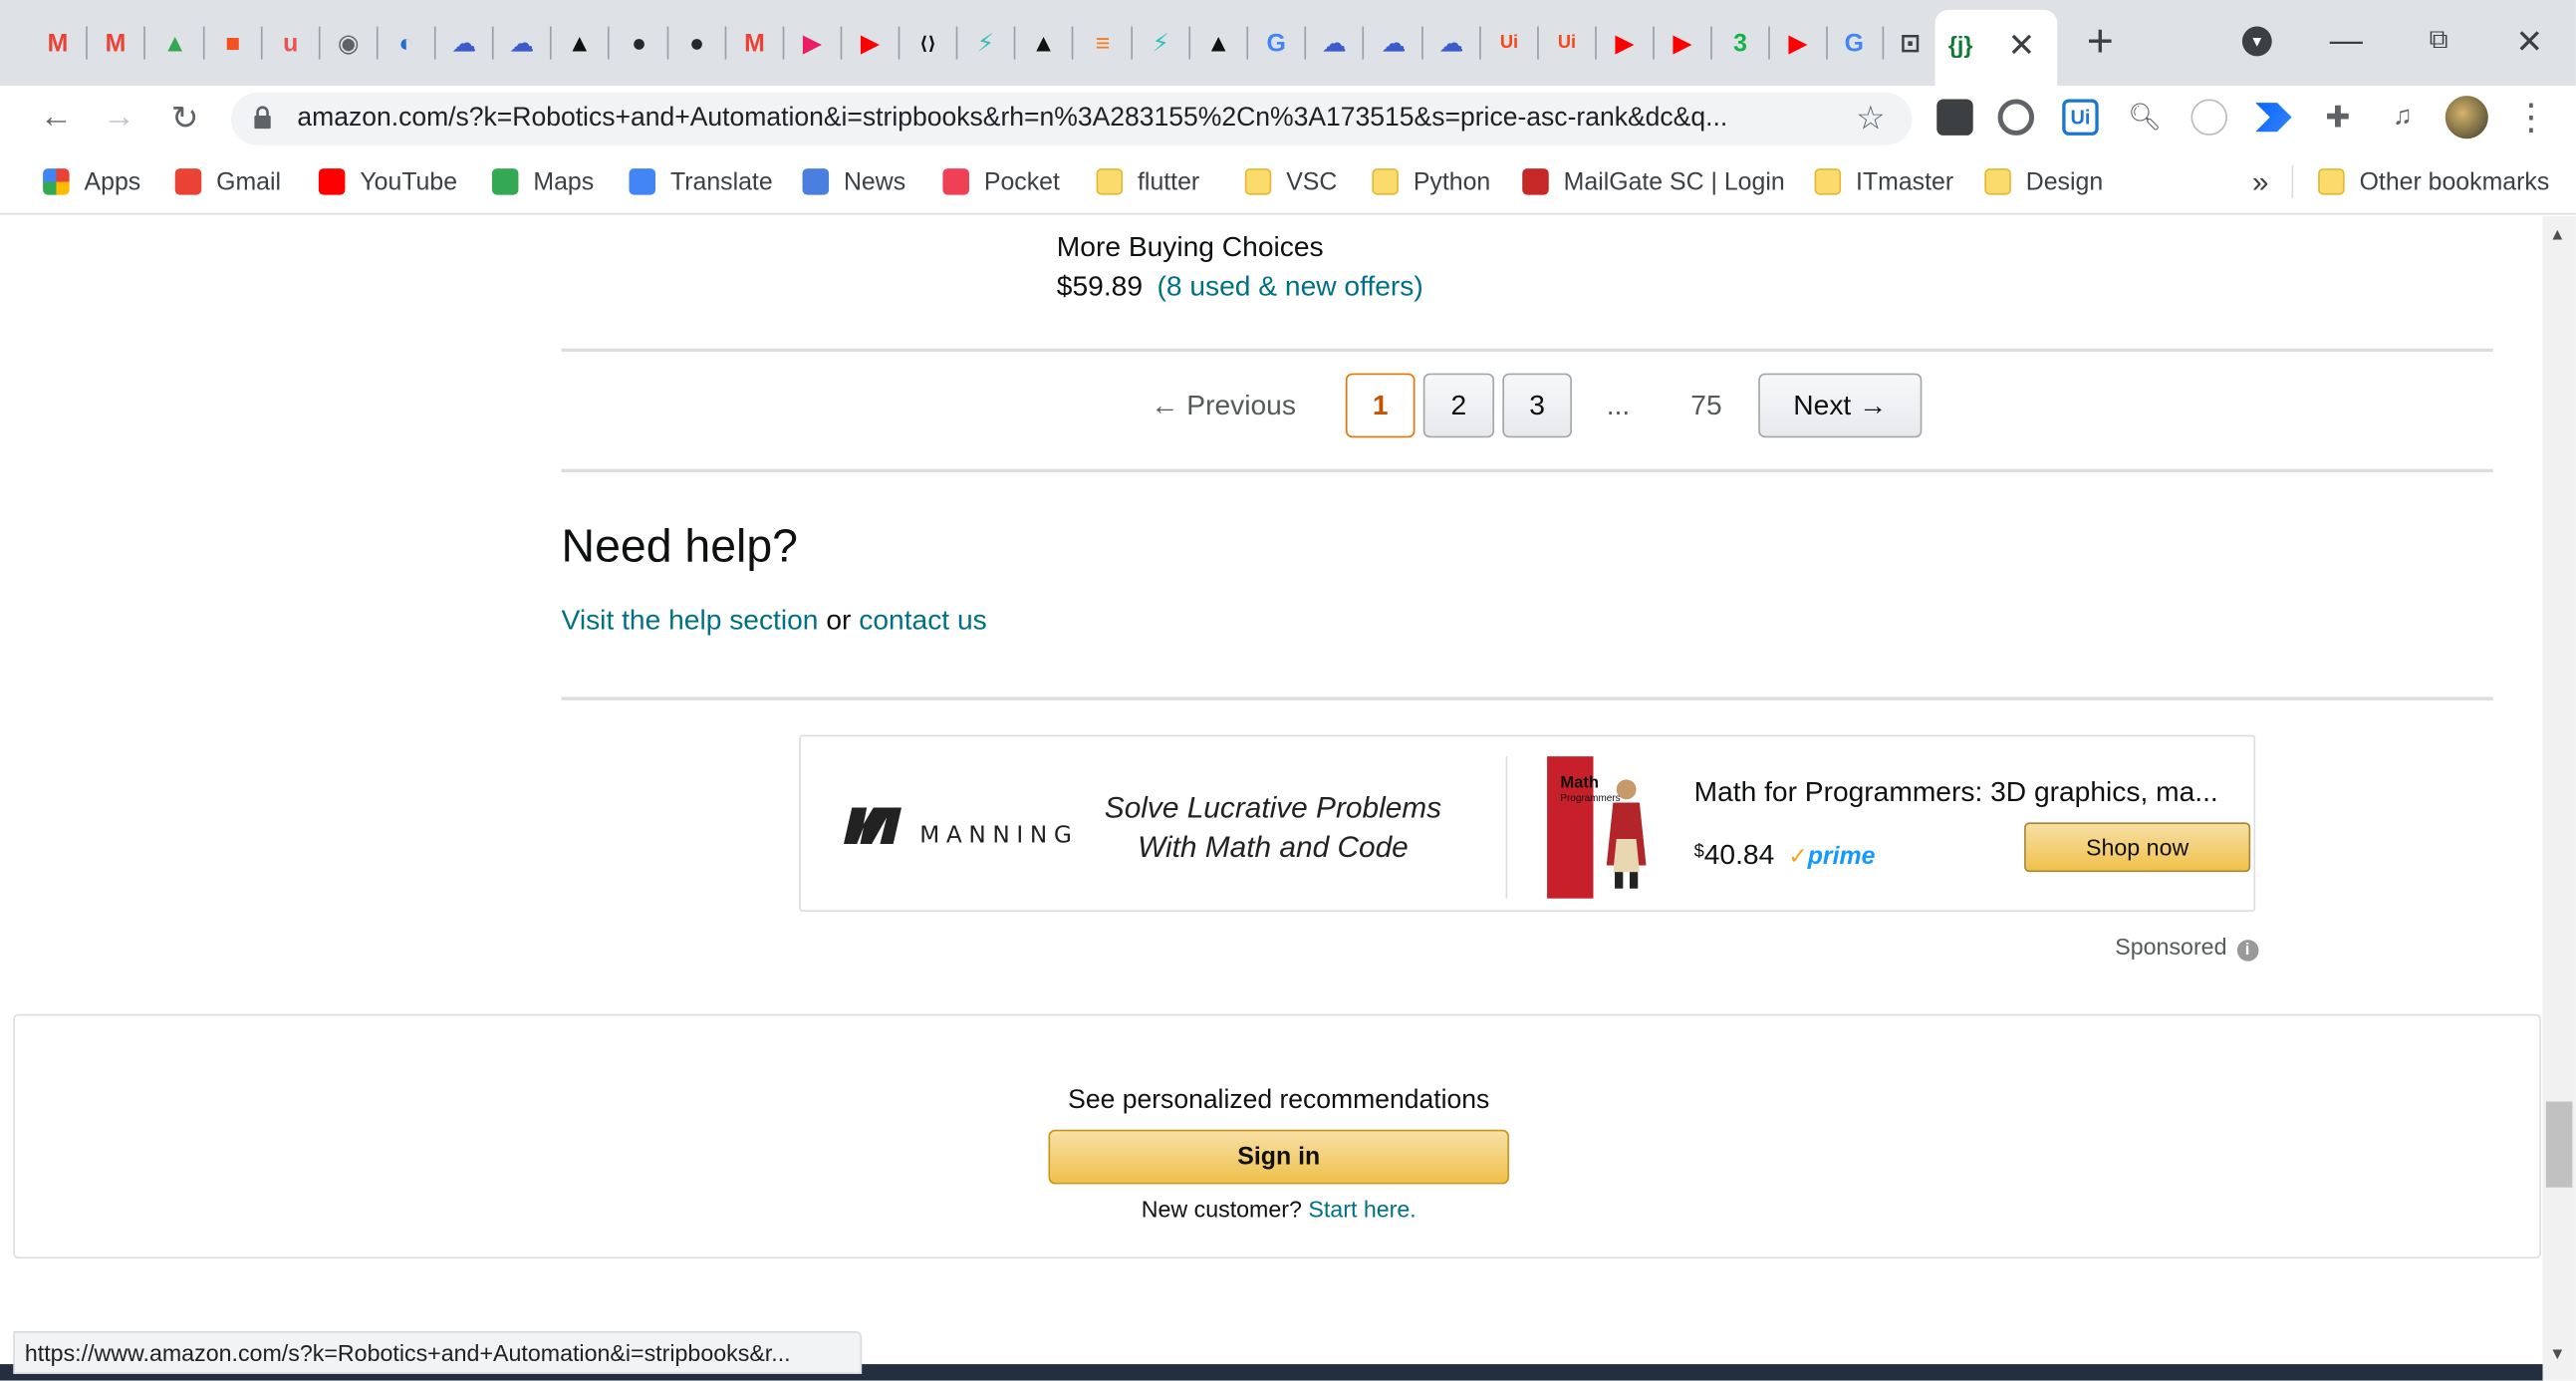 The width and height of the screenshot is (2576, 1381). I want to click on page-3-button: 3, so click(1537, 405).